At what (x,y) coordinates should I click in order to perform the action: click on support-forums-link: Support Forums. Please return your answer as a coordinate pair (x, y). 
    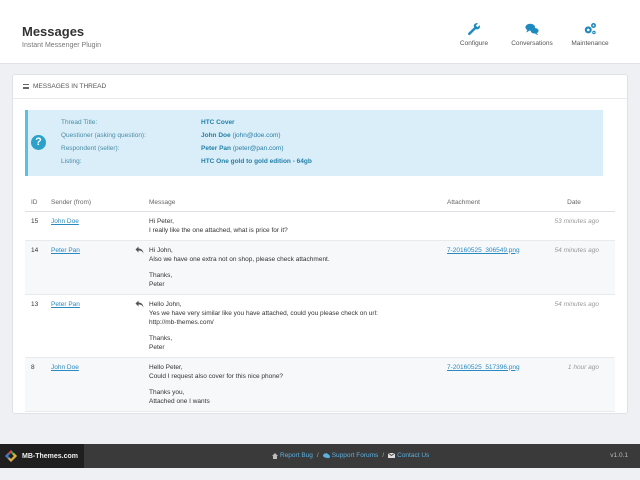
    Looking at the image, I should click on (350, 455).